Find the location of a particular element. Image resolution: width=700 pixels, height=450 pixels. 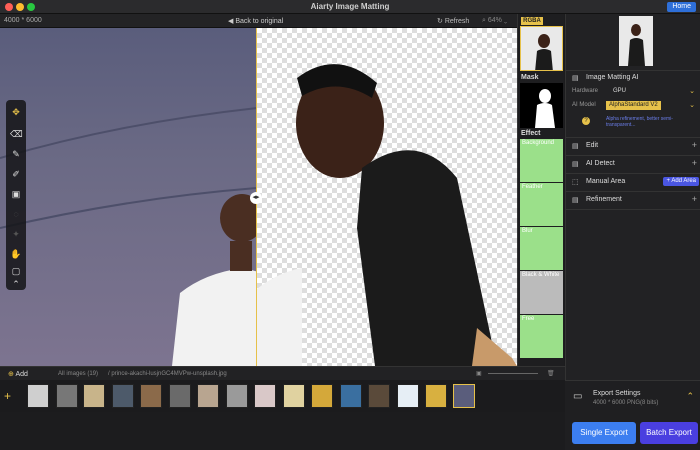

effect-name: Black & White is located at coordinates (541, 275).